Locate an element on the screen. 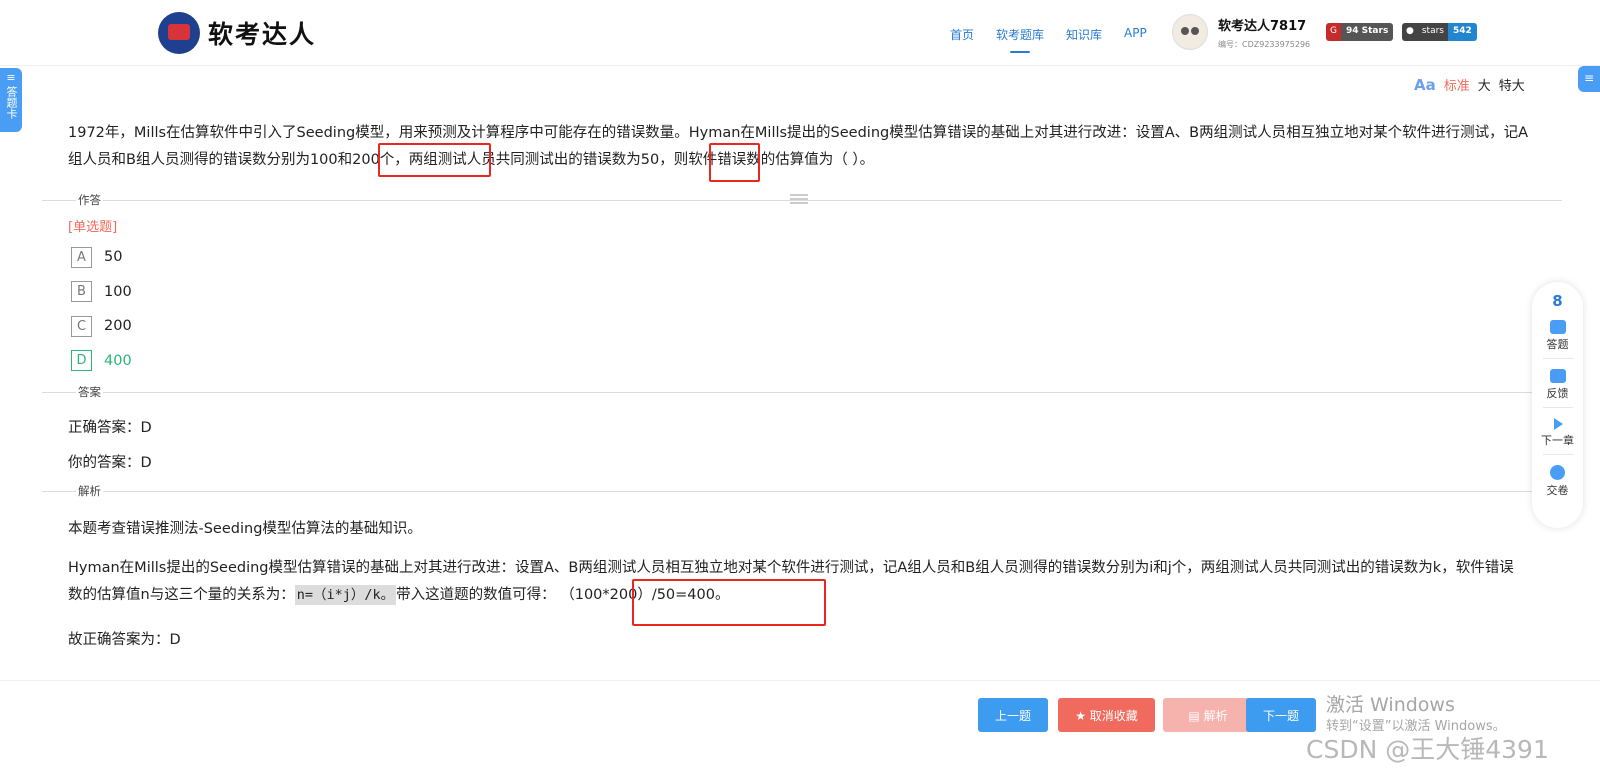  formula-code: n=（i*j）/k。 is located at coordinates (345, 595).